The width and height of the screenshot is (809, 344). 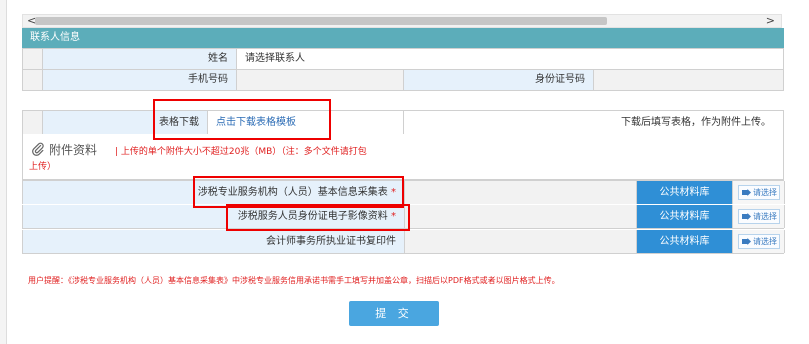 What do you see at coordinates (403, 192) in the screenshot?
I see `attachment-row: 涉税专业服务机构（人员）基本信息采集表 * 公共材料库 请选择` at bounding box center [403, 192].